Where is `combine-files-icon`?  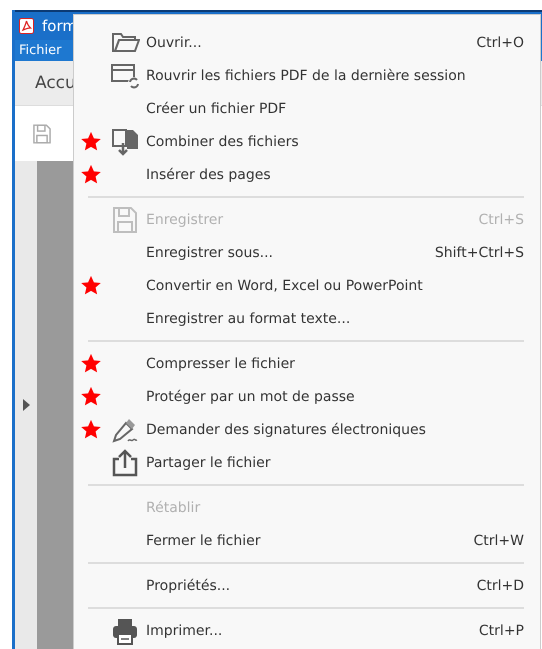
combine-files-icon is located at coordinates (125, 141).